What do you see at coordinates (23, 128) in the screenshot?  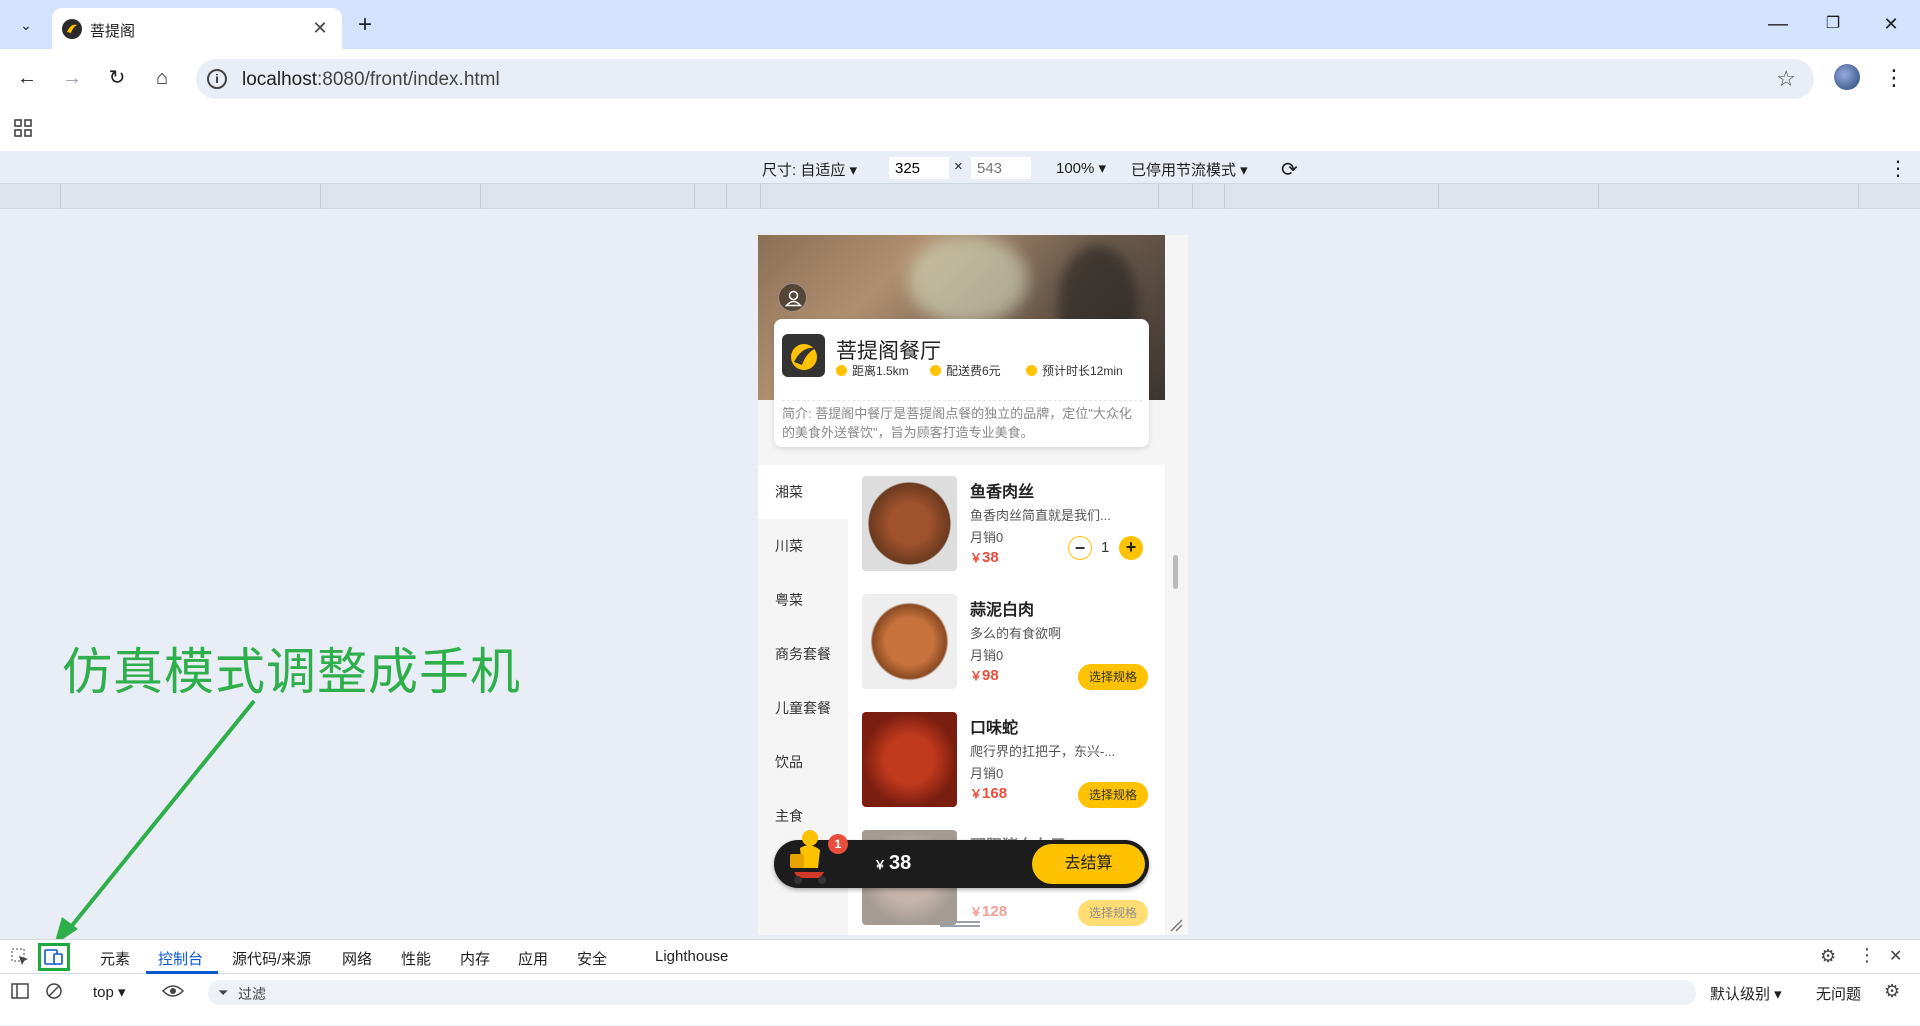 I see `apps-grid-icon` at bounding box center [23, 128].